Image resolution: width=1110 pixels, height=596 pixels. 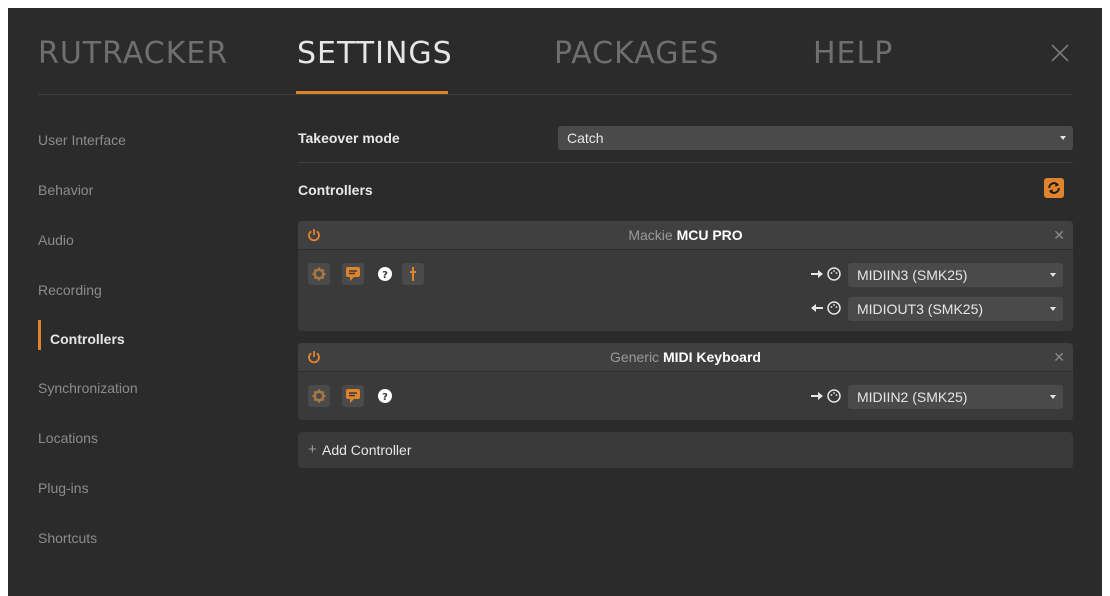 I want to click on midi-input-value: MIDIIN3 (SMK25), so click(x=912, y=275).